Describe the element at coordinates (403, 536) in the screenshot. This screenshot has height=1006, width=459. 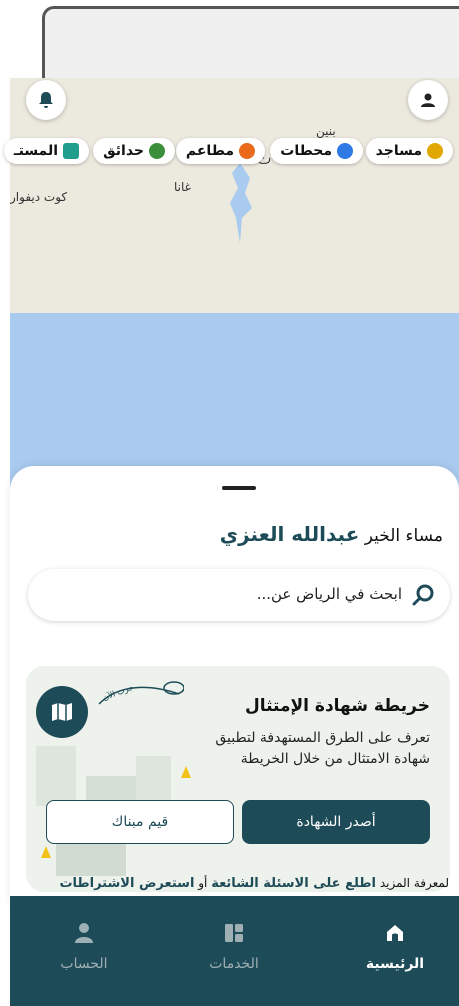
I see `greeting-text: مساء الخير` at that location.